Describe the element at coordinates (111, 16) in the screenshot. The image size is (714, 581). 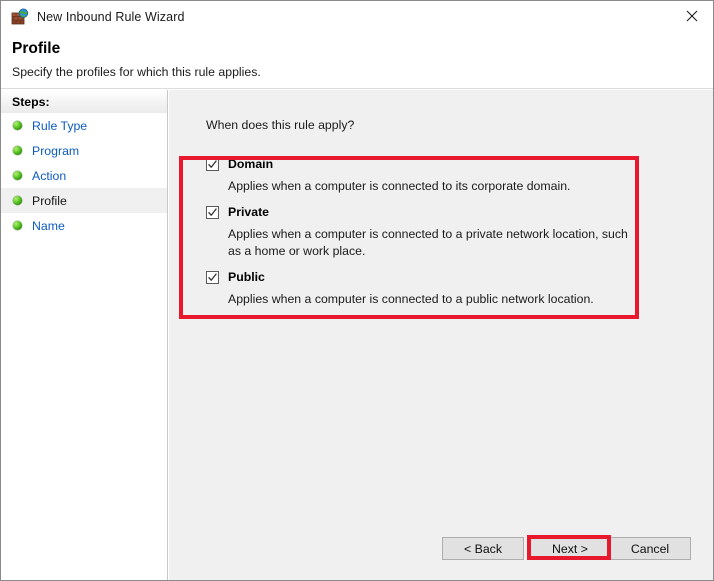
I see `window-title: New Inbound Rule Wizard` at that location.